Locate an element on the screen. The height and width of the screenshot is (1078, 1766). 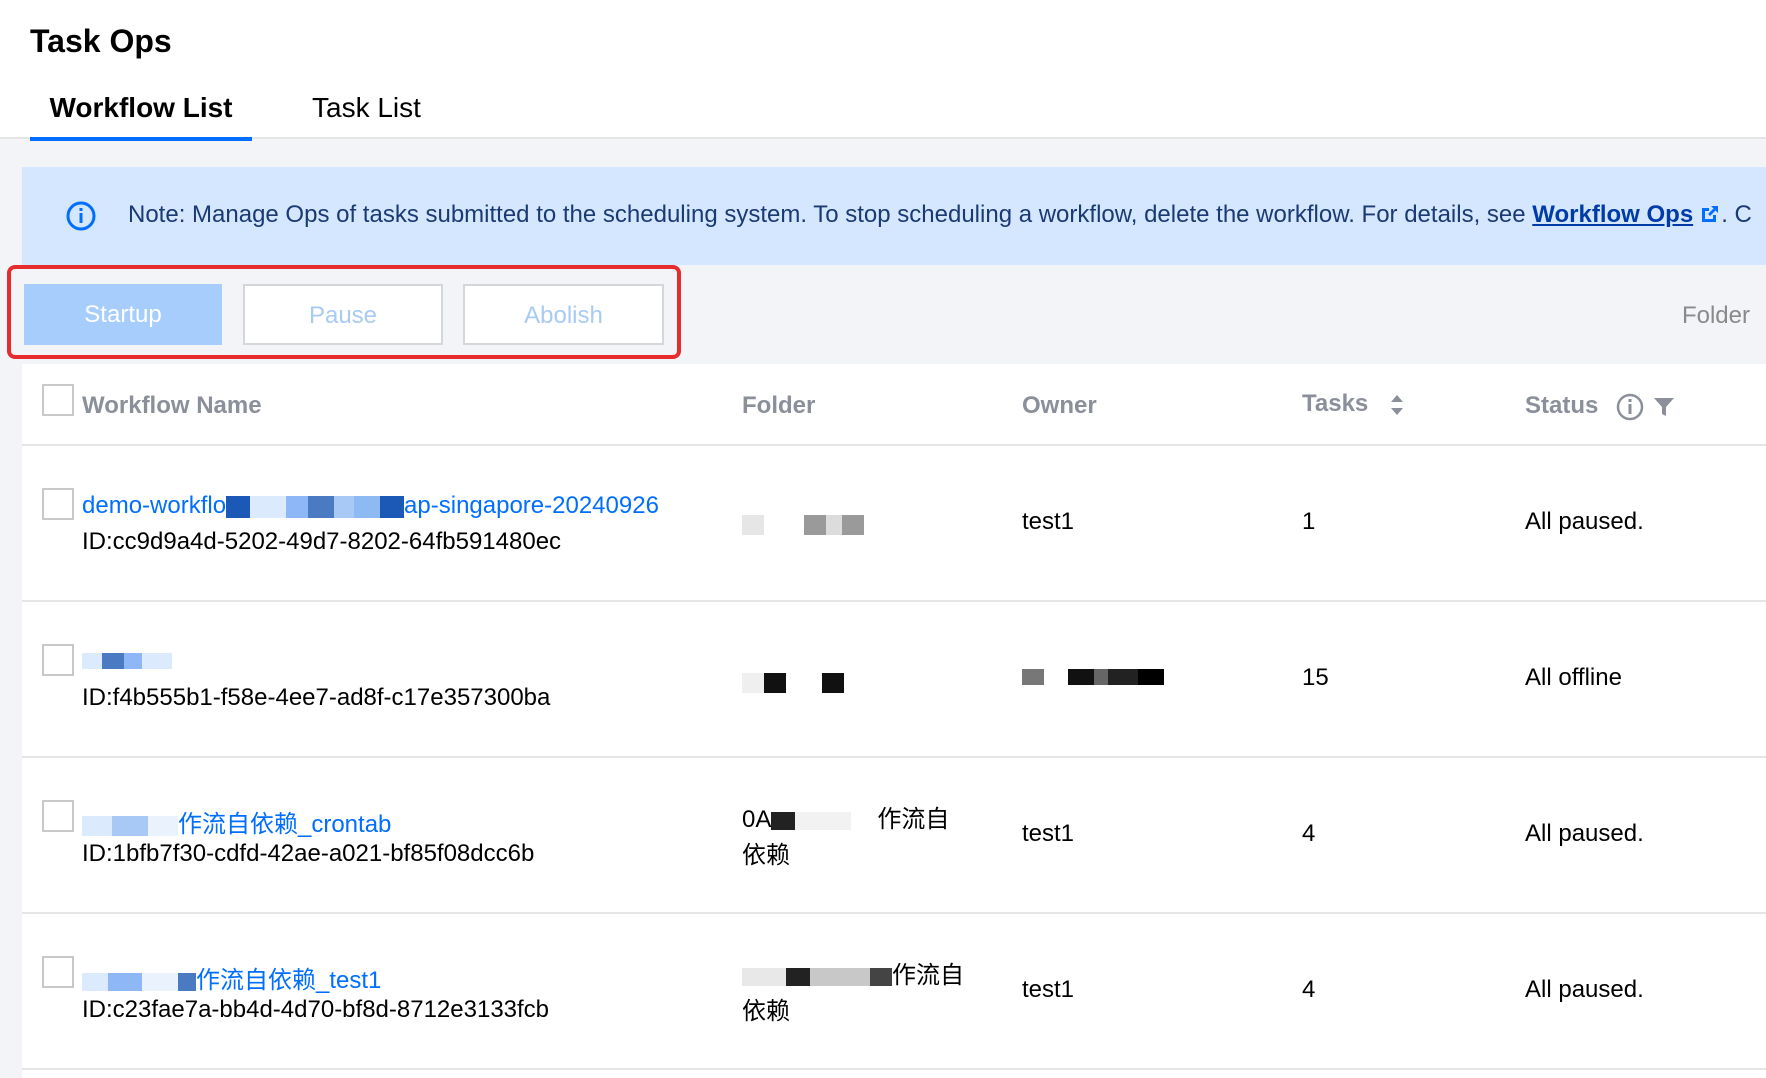
tasks-value: 1 is located at coordinates (1309, 521).